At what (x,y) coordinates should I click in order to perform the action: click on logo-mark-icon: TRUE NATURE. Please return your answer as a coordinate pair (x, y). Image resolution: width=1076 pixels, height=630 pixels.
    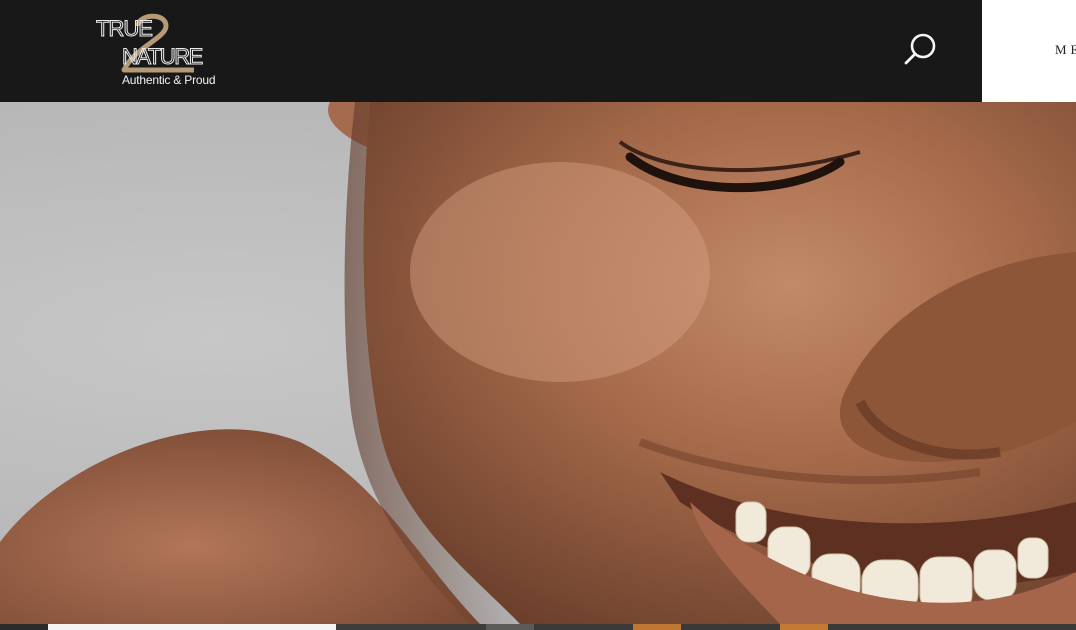
    Looking at the image, I should click on (150, 43).